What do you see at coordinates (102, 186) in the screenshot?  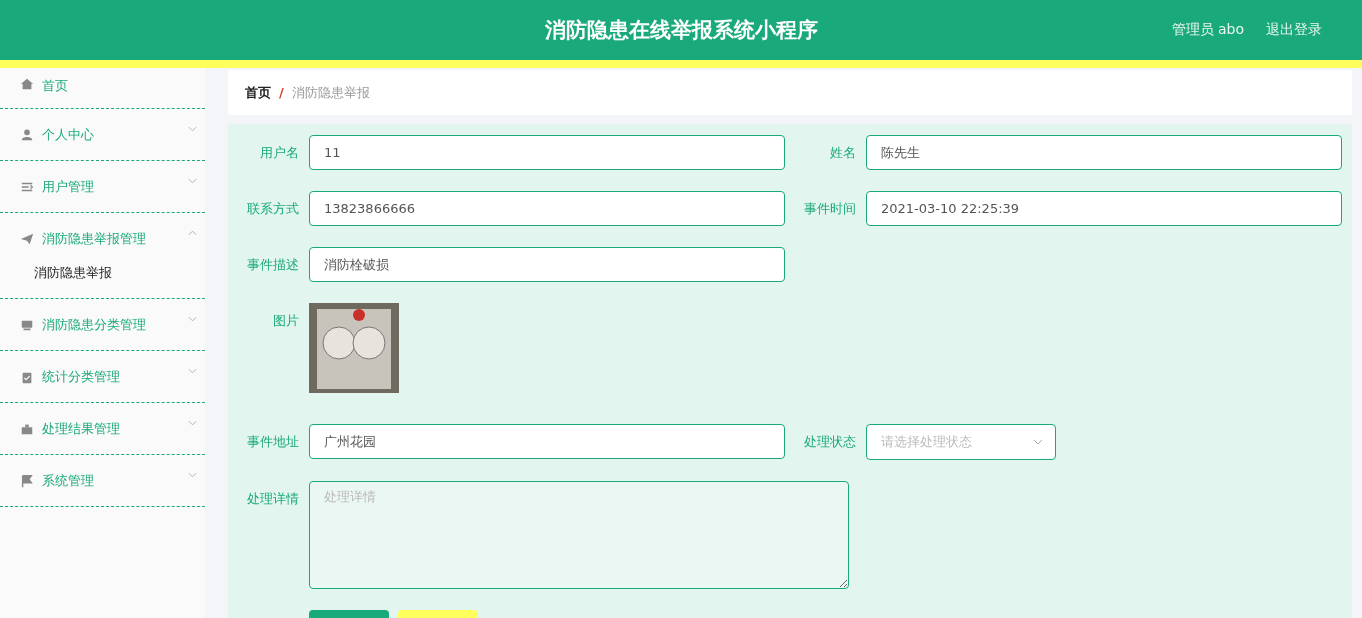 I see `sidebar-item: 用户管理` at bounding box center [102, 186].